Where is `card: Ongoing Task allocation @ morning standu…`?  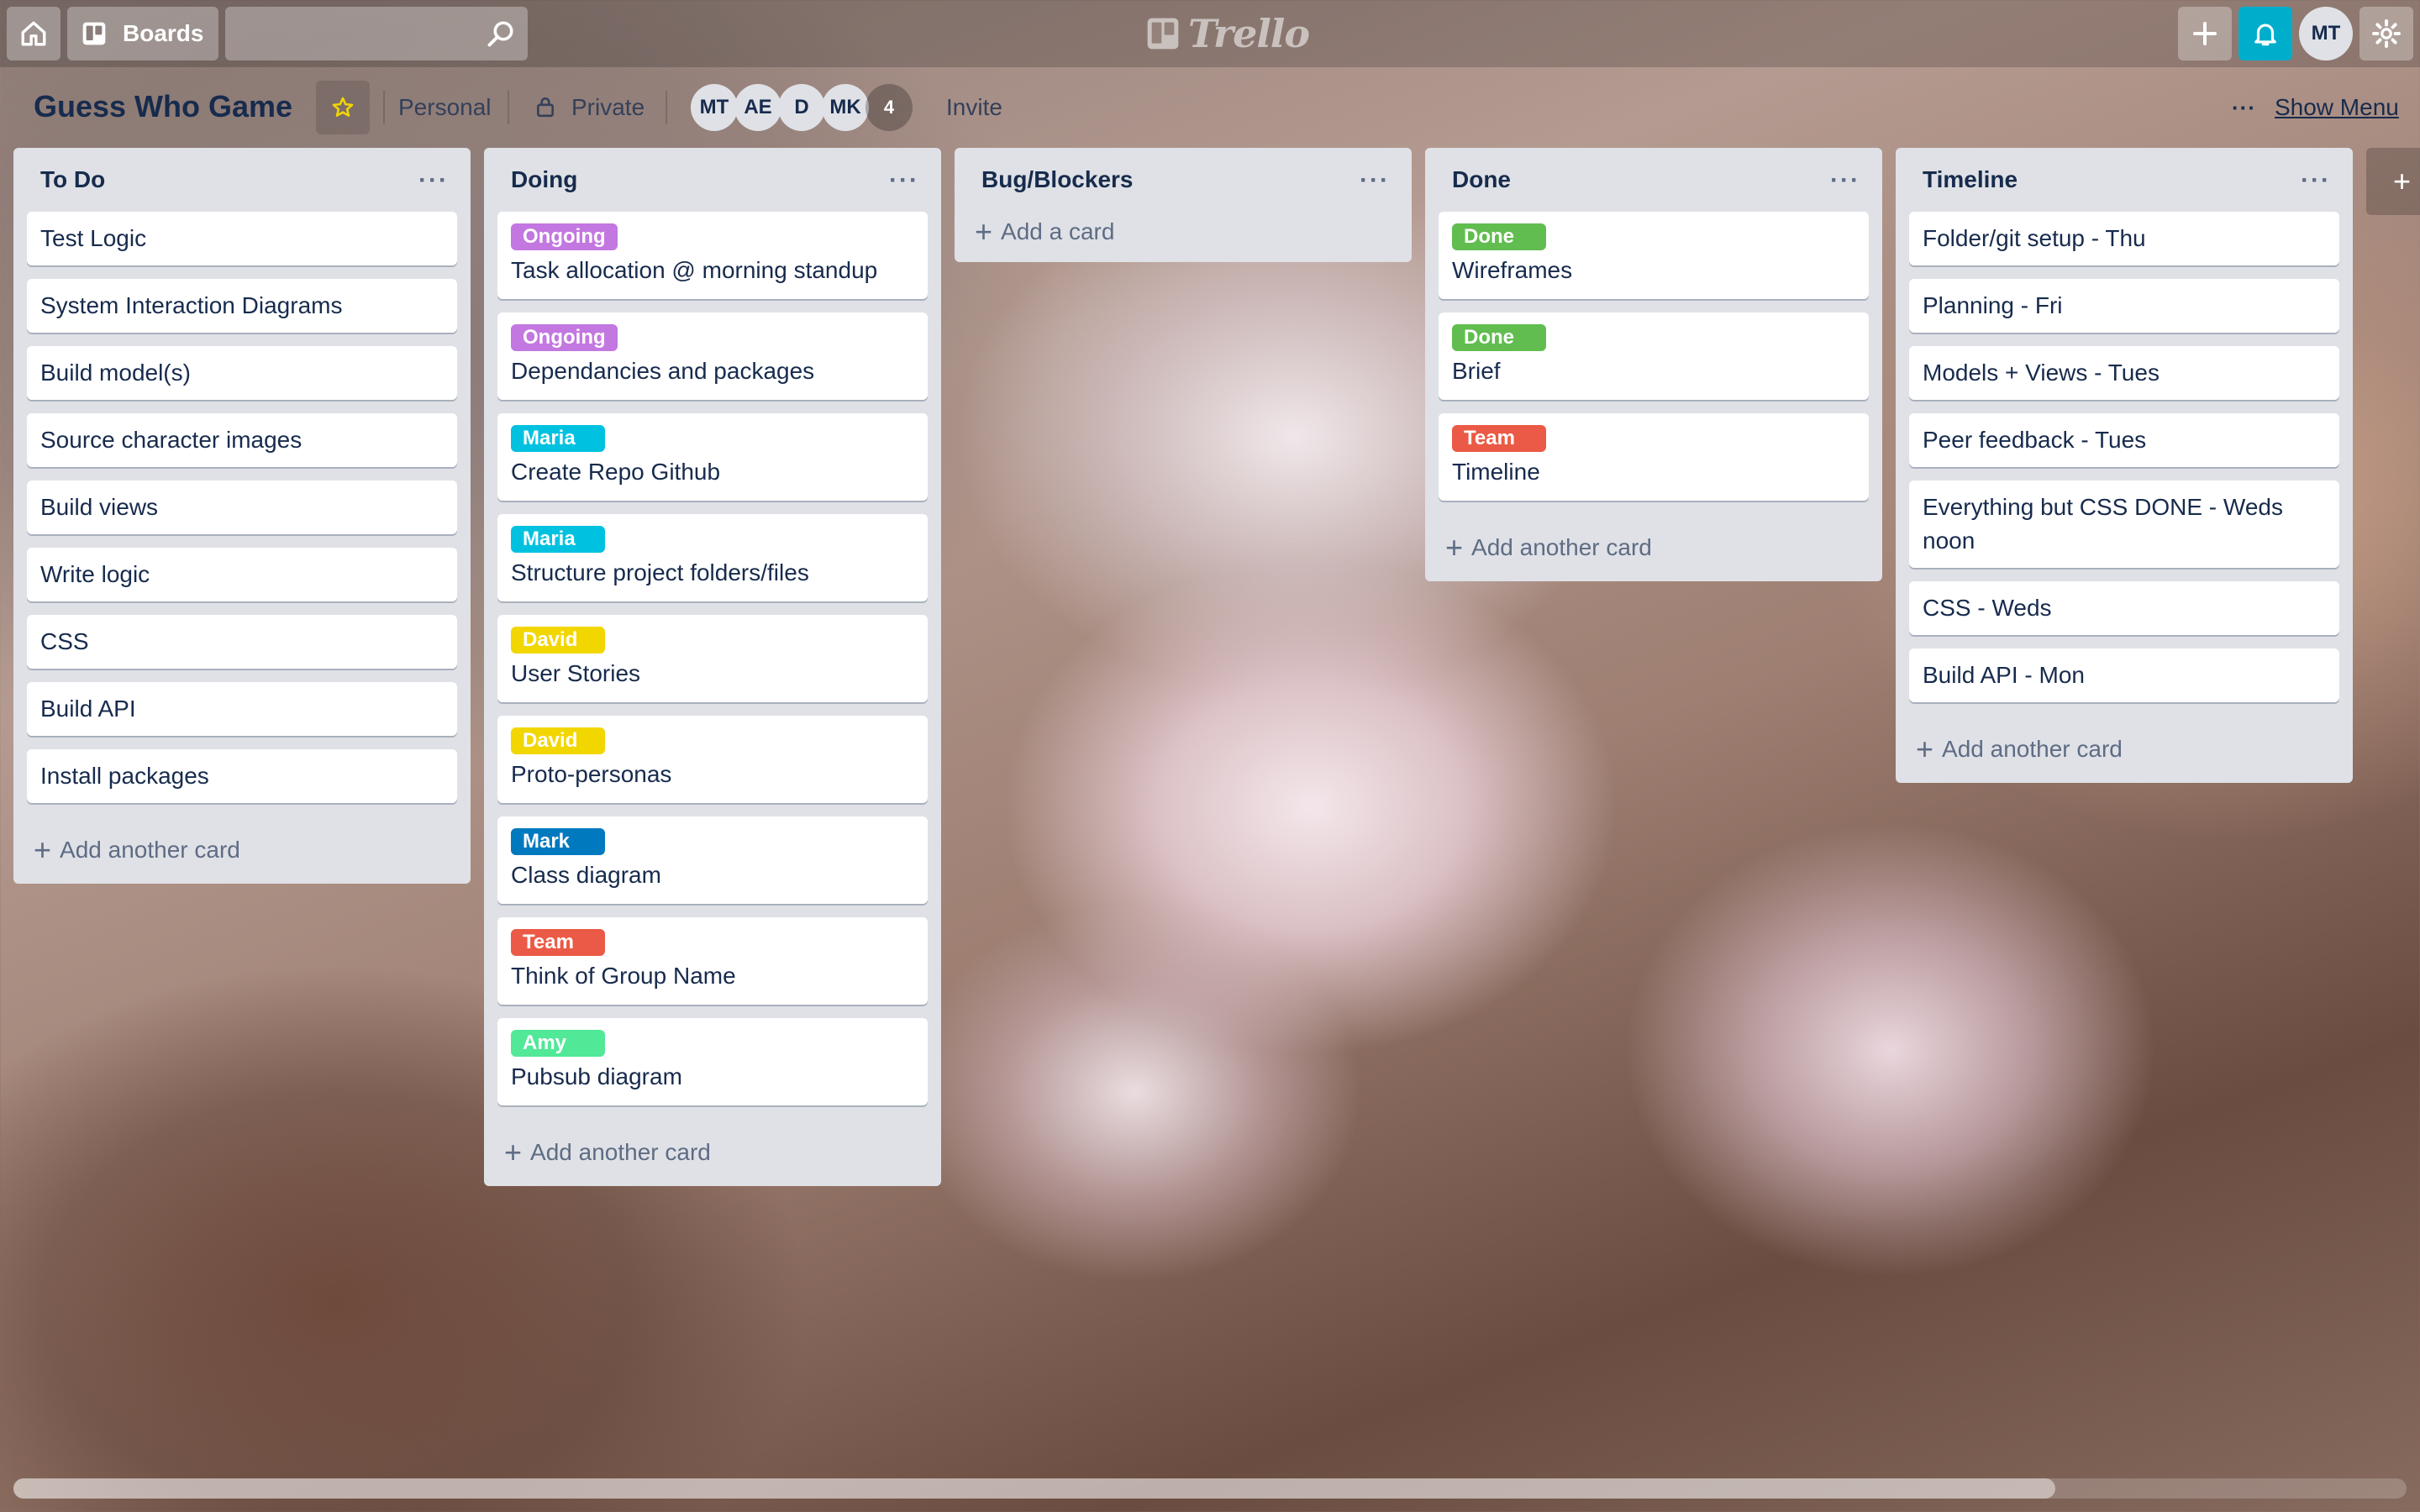 card: Ongoing Task allocation @ morning standu… is located at coordinates (712, 255).